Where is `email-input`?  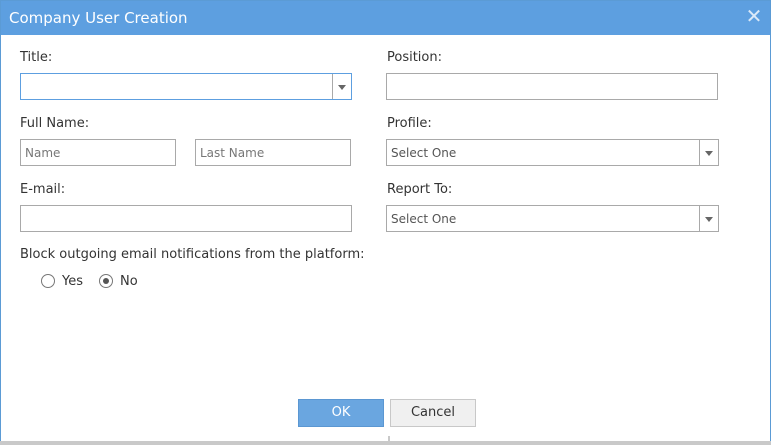 email-input is located at coordinates (186, 218).